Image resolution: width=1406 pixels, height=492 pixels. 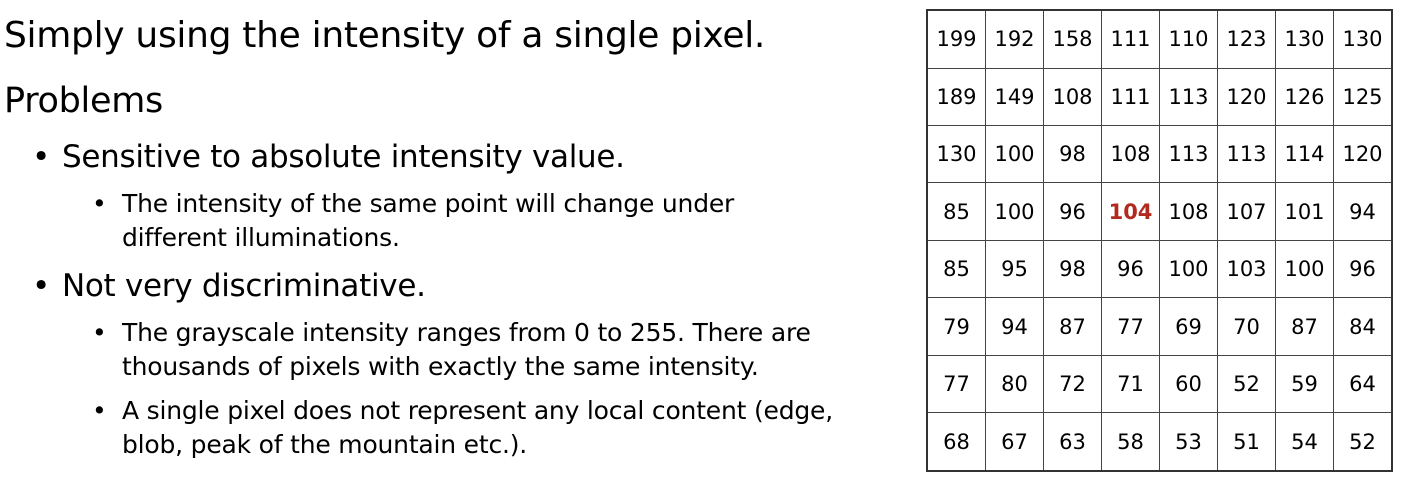 I want to click on grid-cell-highlighted: 104, so click(x=1130, y=211).